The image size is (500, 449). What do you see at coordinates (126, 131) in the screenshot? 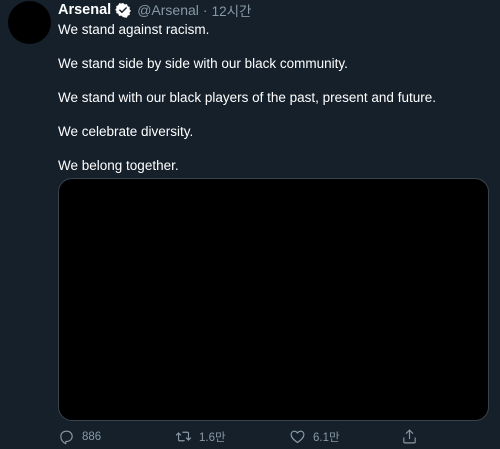
I see `tweet-line: We celebrate diversity.` at bounding box center [126, 131].